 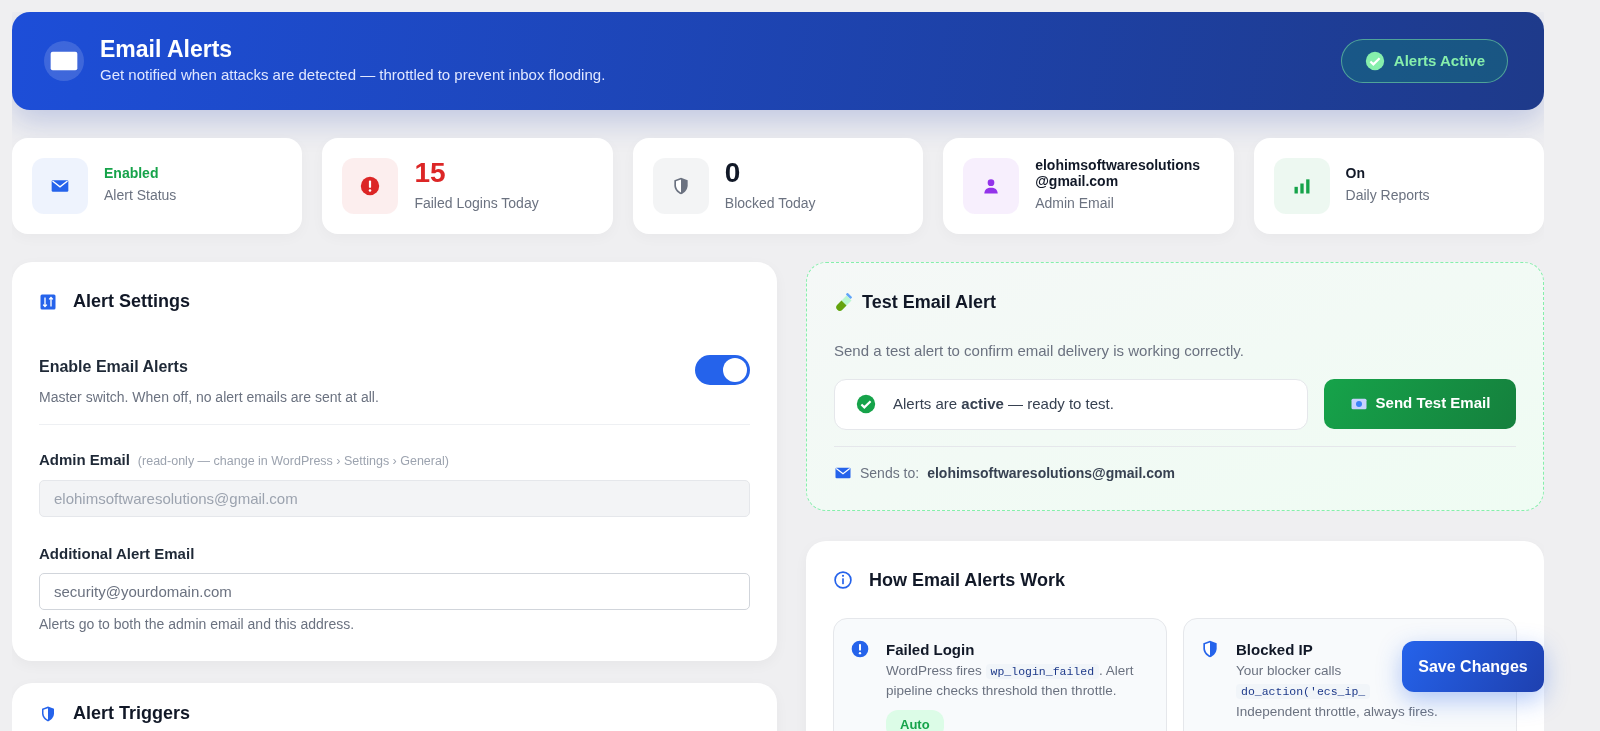 I want to click on toggle-switch, so click(x=722, y=370).